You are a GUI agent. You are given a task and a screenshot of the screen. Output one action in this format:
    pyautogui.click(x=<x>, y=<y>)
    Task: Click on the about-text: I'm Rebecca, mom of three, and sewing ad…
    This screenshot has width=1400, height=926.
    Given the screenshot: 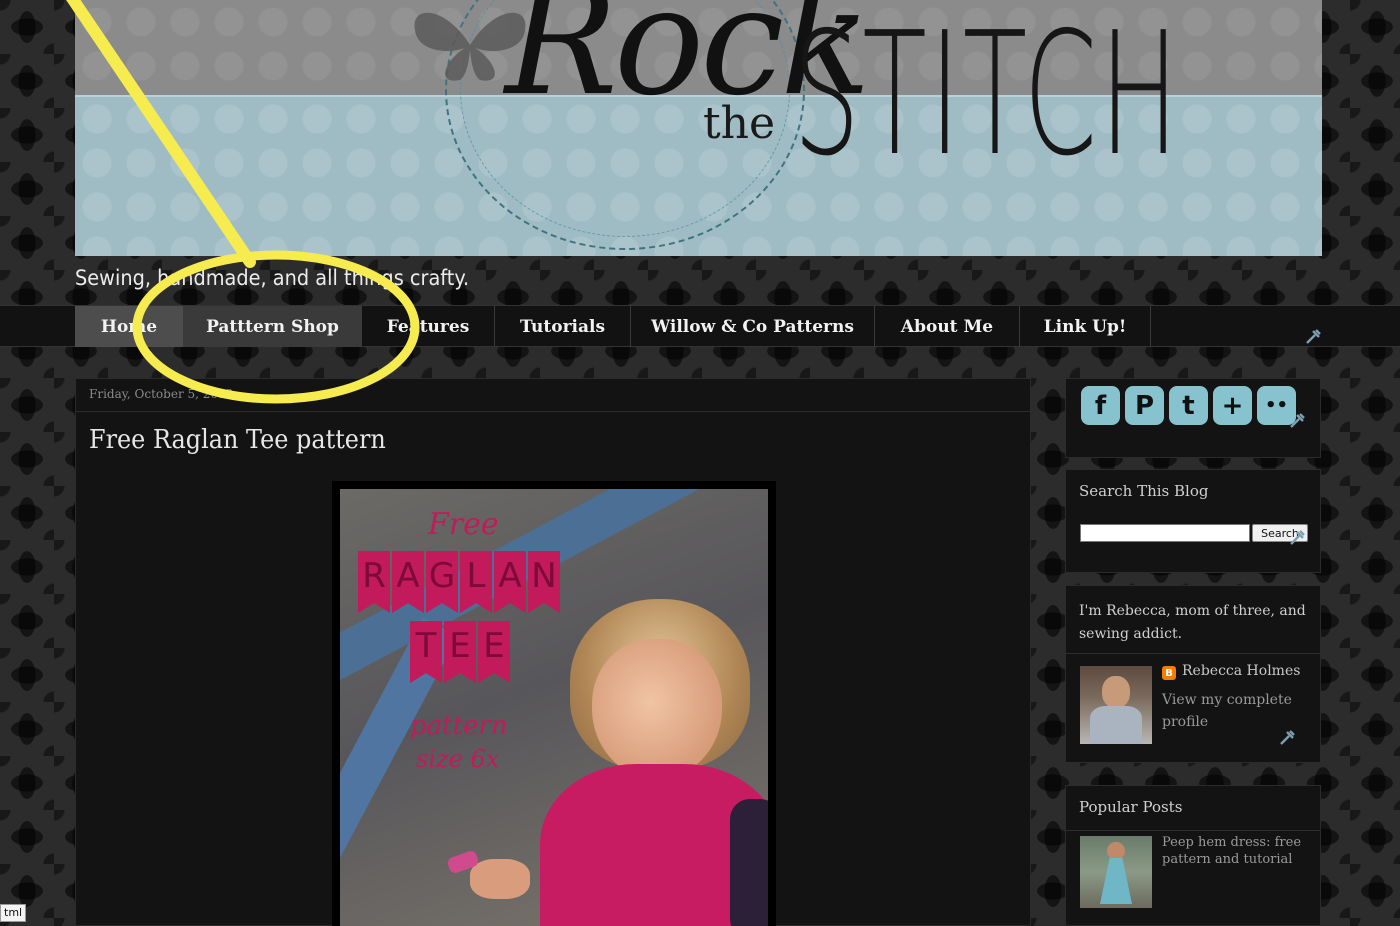 What is the action you would take?
    pyautogui.click(x=1192, y=622)
    